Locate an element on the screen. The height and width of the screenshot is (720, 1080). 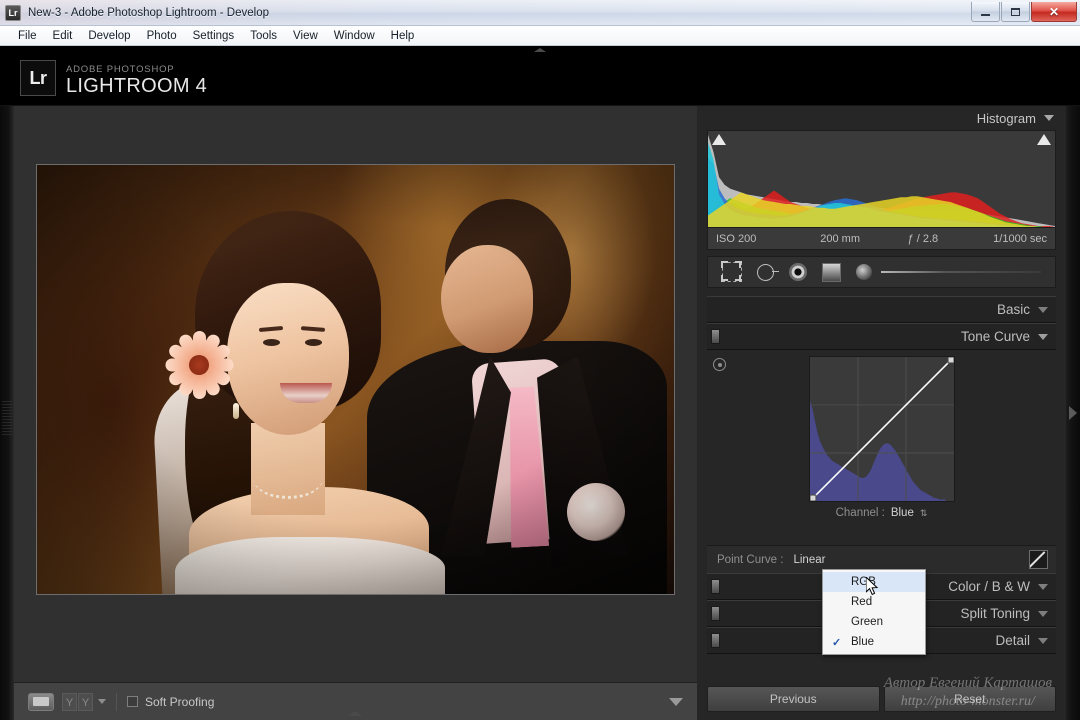
menu-item-develop: Develop is located at coordinates (109, 36).